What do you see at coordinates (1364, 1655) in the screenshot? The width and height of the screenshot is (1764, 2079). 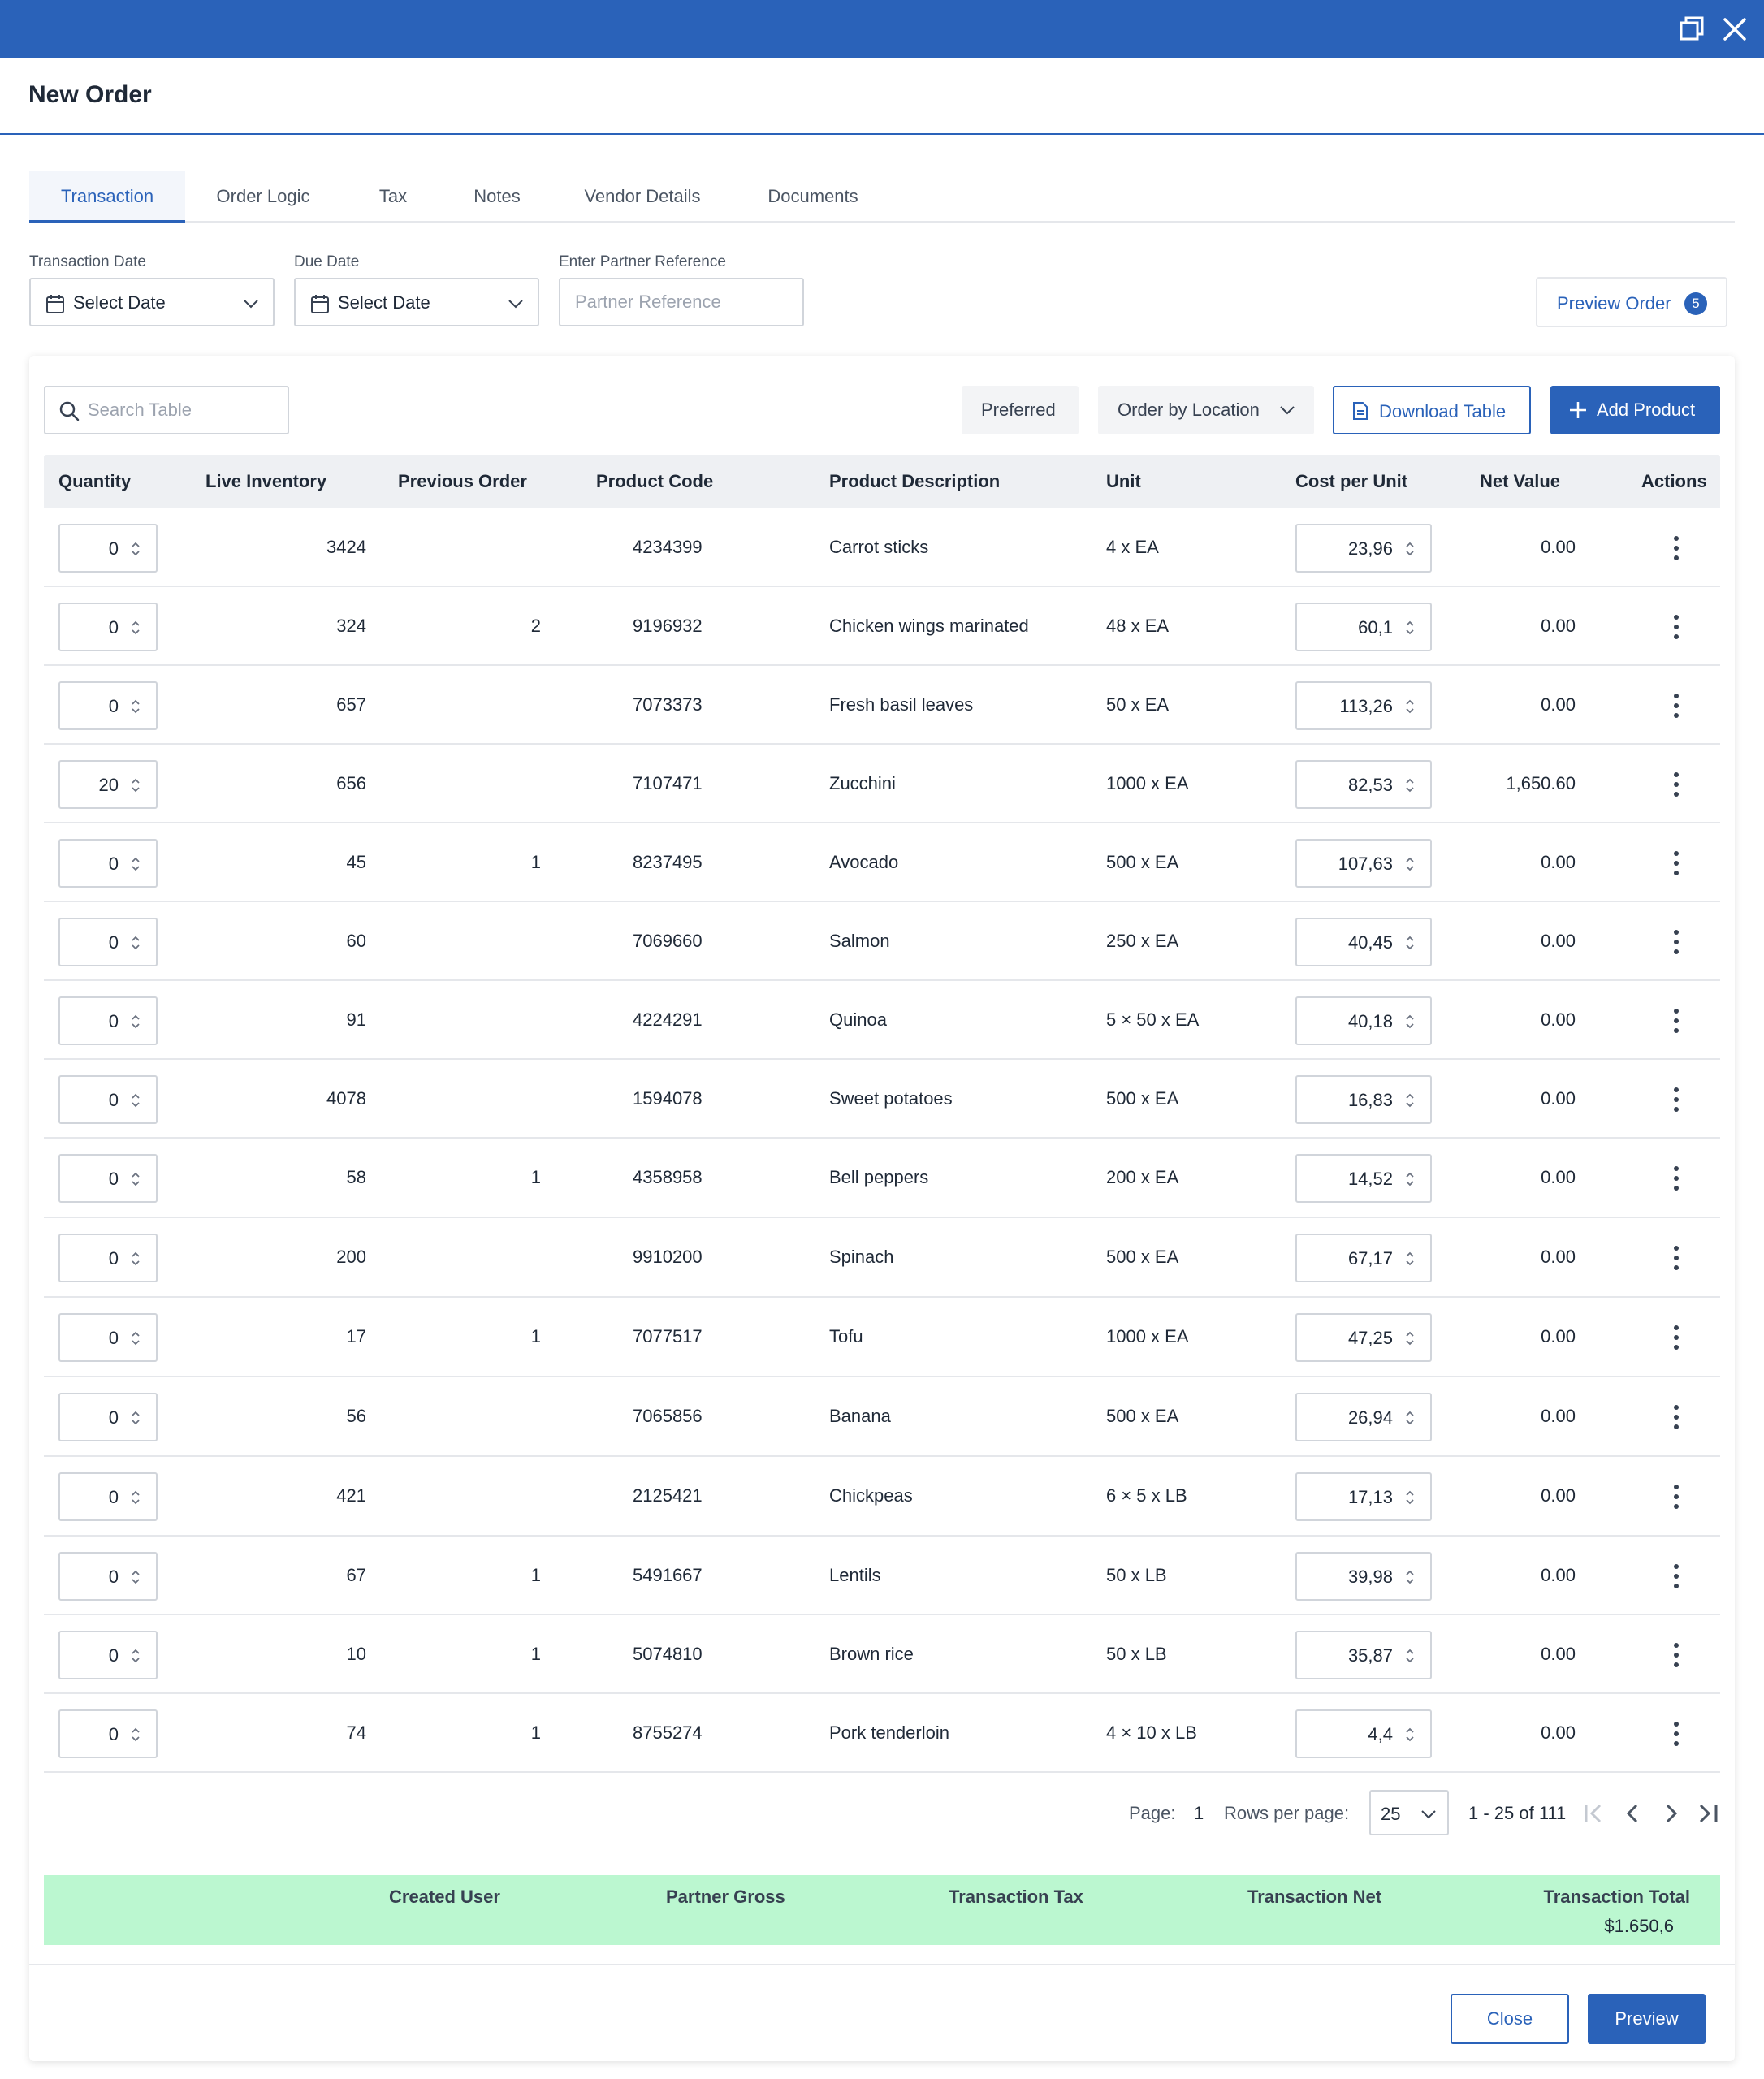 I see `cost-per-unit-stepper: 35,87` at bounding box center [1364, 1655].